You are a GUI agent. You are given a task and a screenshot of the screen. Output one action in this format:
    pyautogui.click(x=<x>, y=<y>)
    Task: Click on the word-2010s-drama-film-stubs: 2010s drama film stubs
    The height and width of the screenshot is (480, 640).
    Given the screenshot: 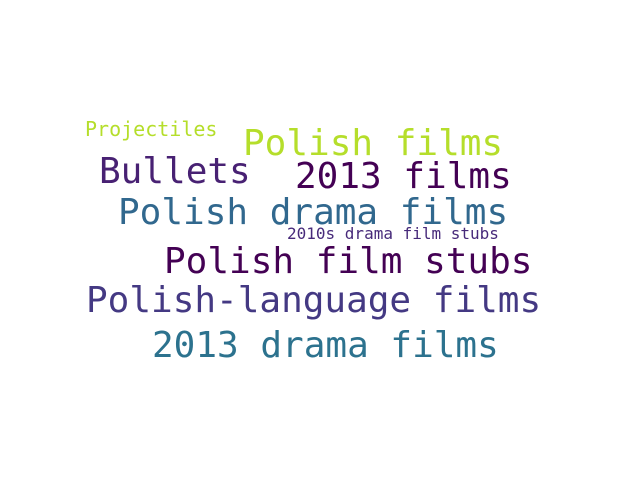 What is the action you would take?
    pyautogui.click(x=393, y=233)
    